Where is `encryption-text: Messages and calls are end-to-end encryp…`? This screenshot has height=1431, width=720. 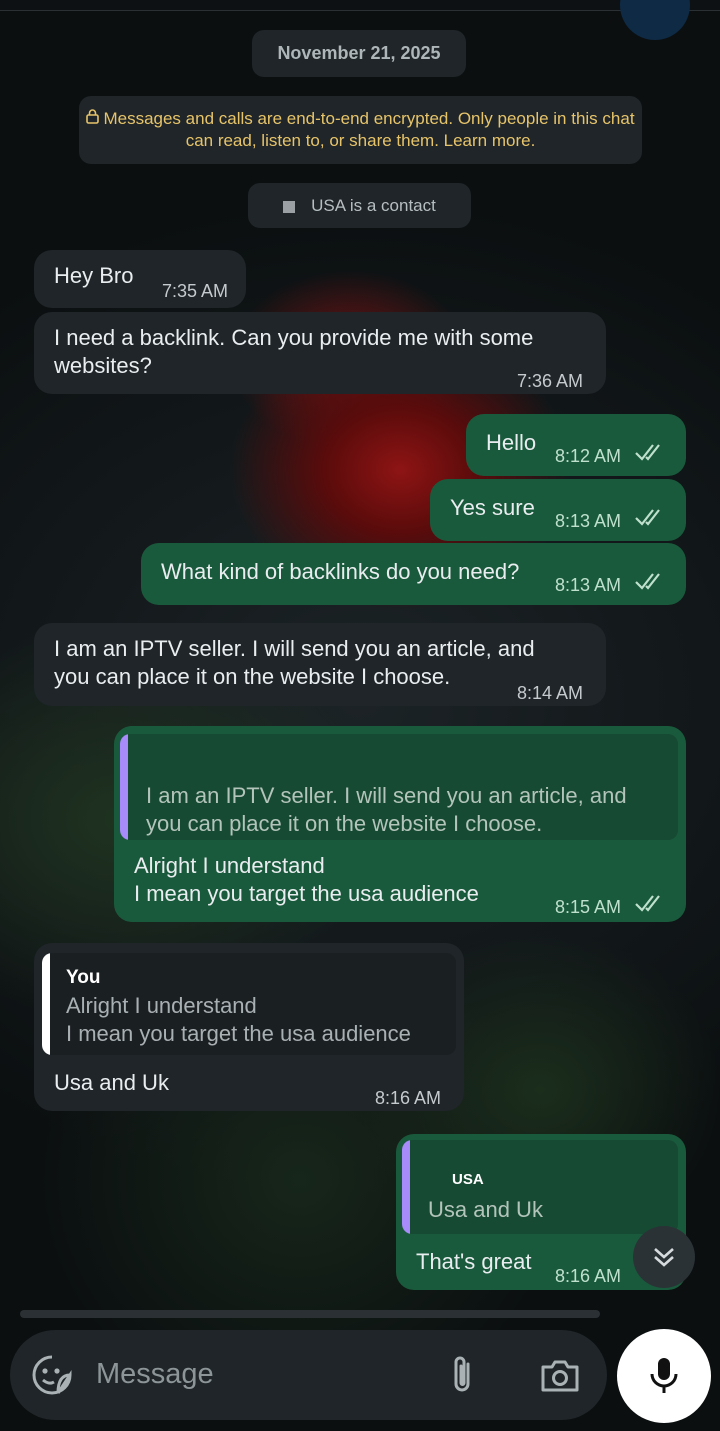 encryption-text: Messages and calls are end-to-end encryp… is located at coordinates (369, 129).